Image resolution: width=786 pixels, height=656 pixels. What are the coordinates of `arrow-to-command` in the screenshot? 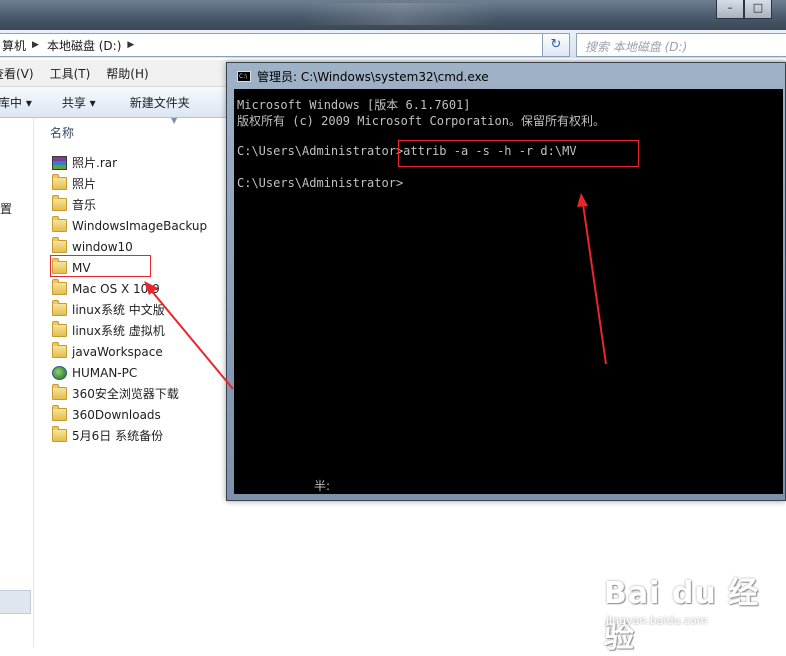 It's located at (592, 279).